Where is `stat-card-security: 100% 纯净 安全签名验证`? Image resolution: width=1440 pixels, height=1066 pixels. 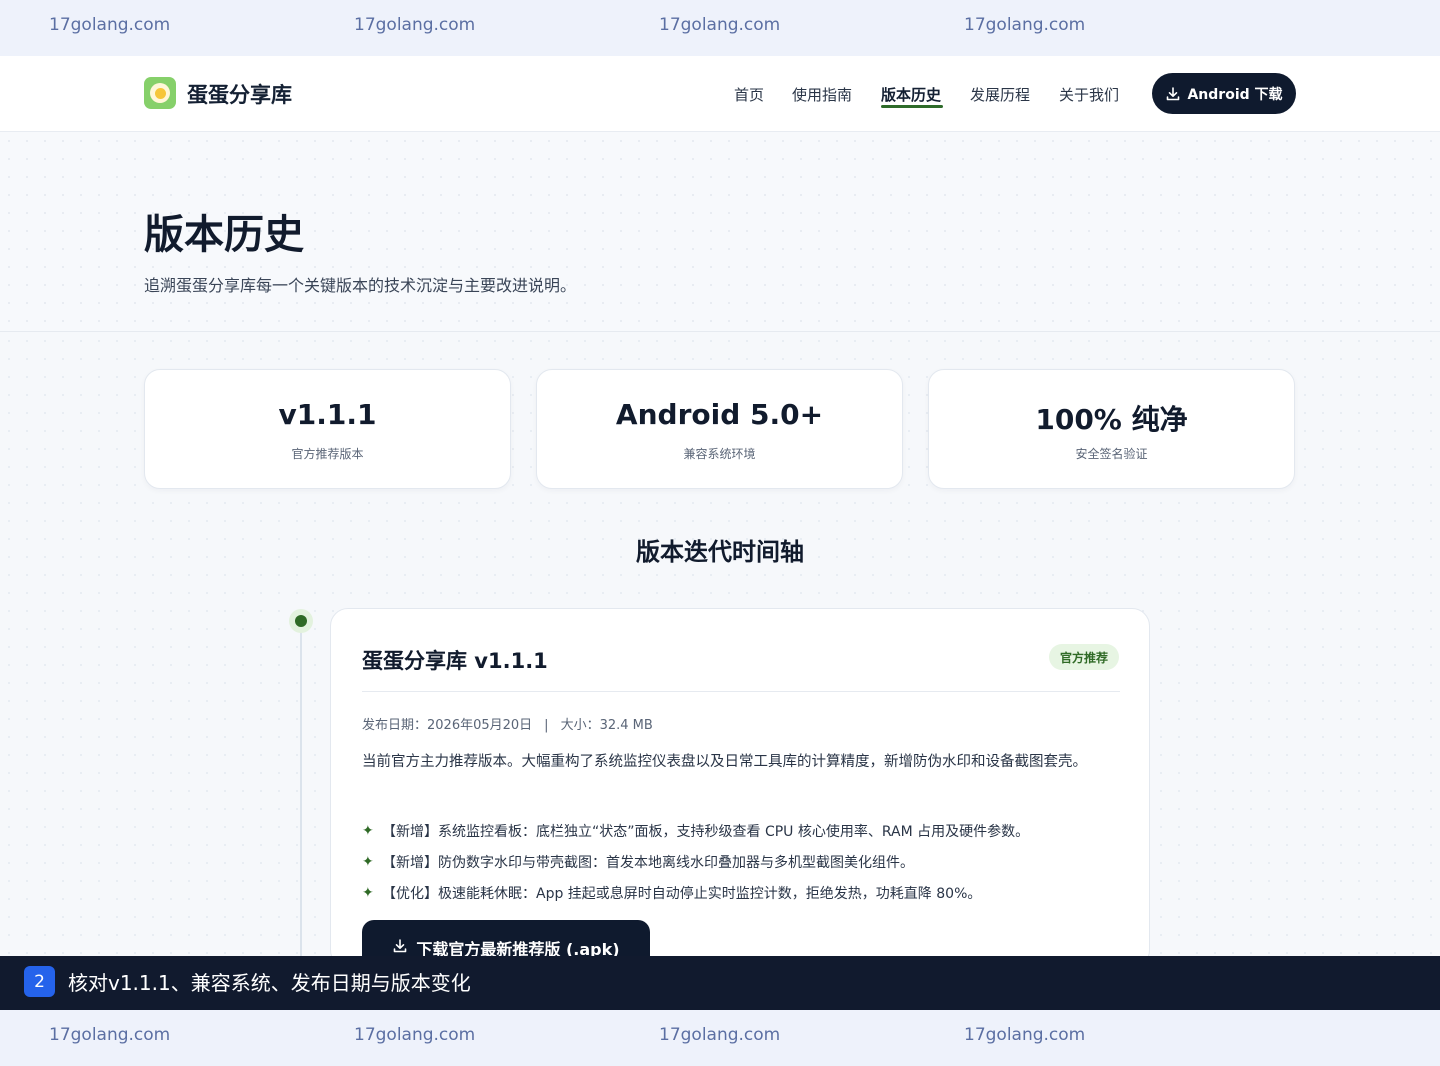
stat-card-security: 100% 纯净 安全签名验证 is located at coordinates (1111, 429).